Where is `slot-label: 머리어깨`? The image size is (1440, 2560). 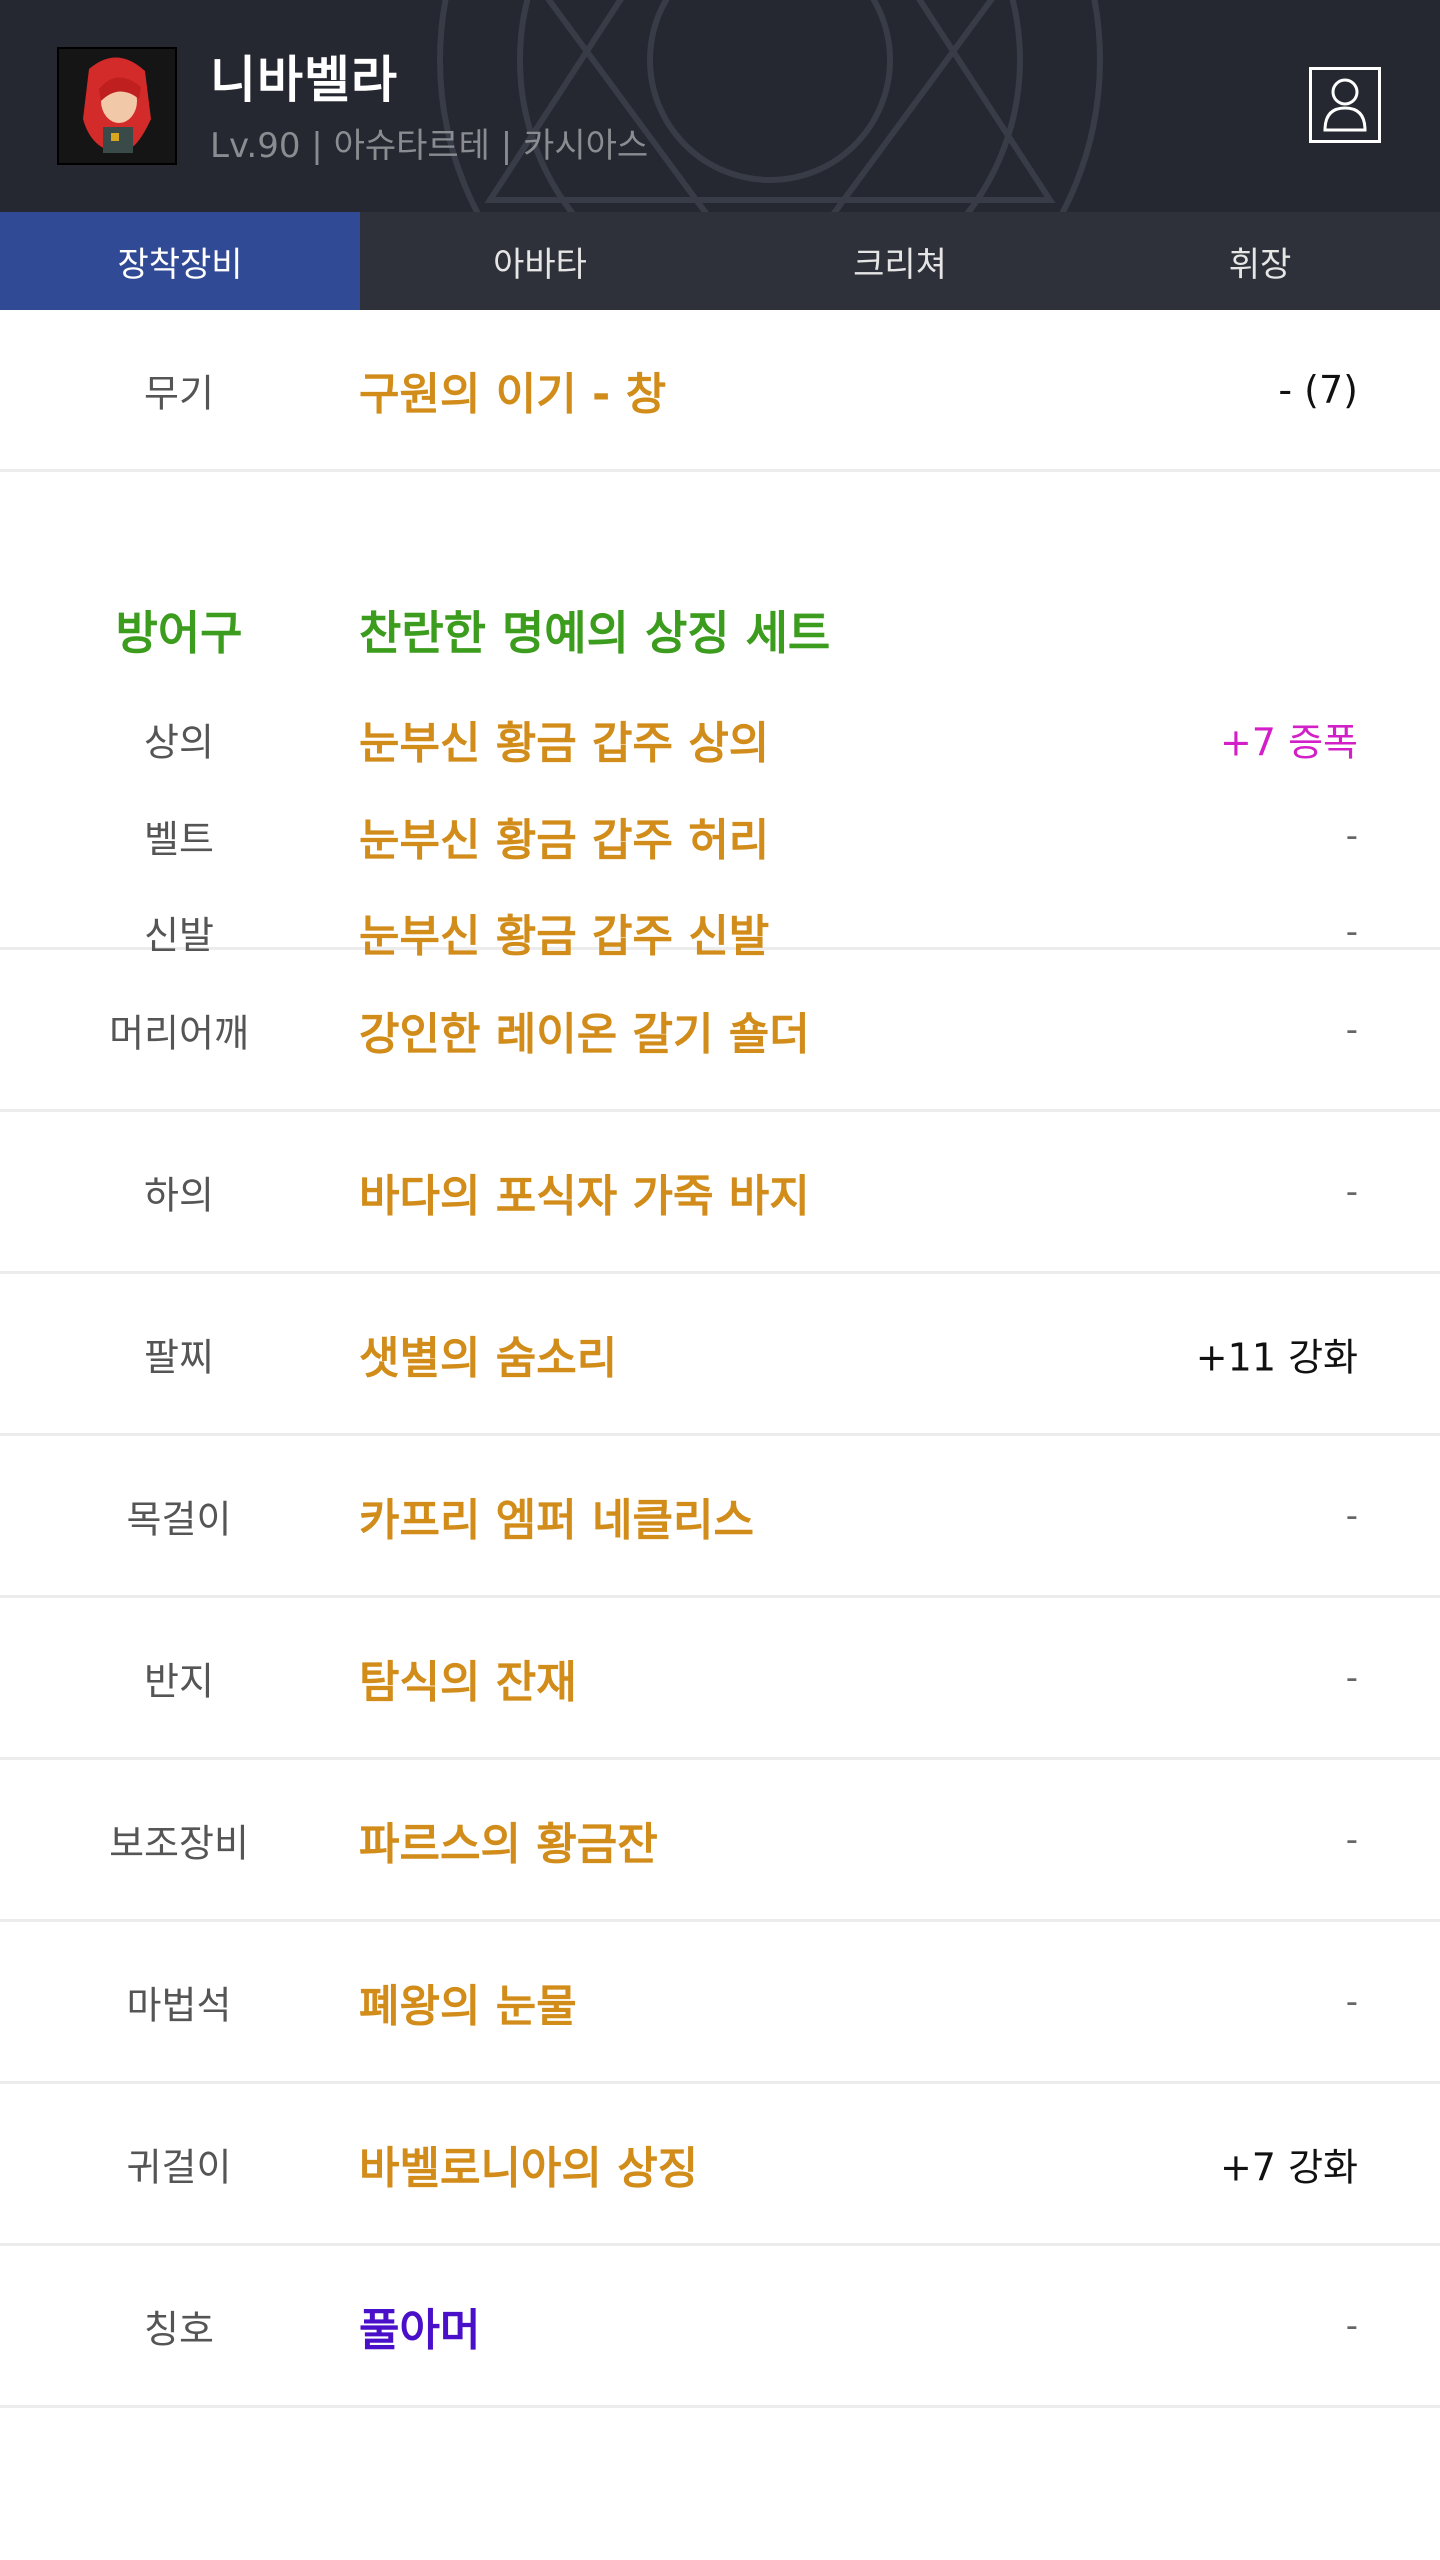 slot-label: 머리어깨 is located at coordinates (179, 1033).